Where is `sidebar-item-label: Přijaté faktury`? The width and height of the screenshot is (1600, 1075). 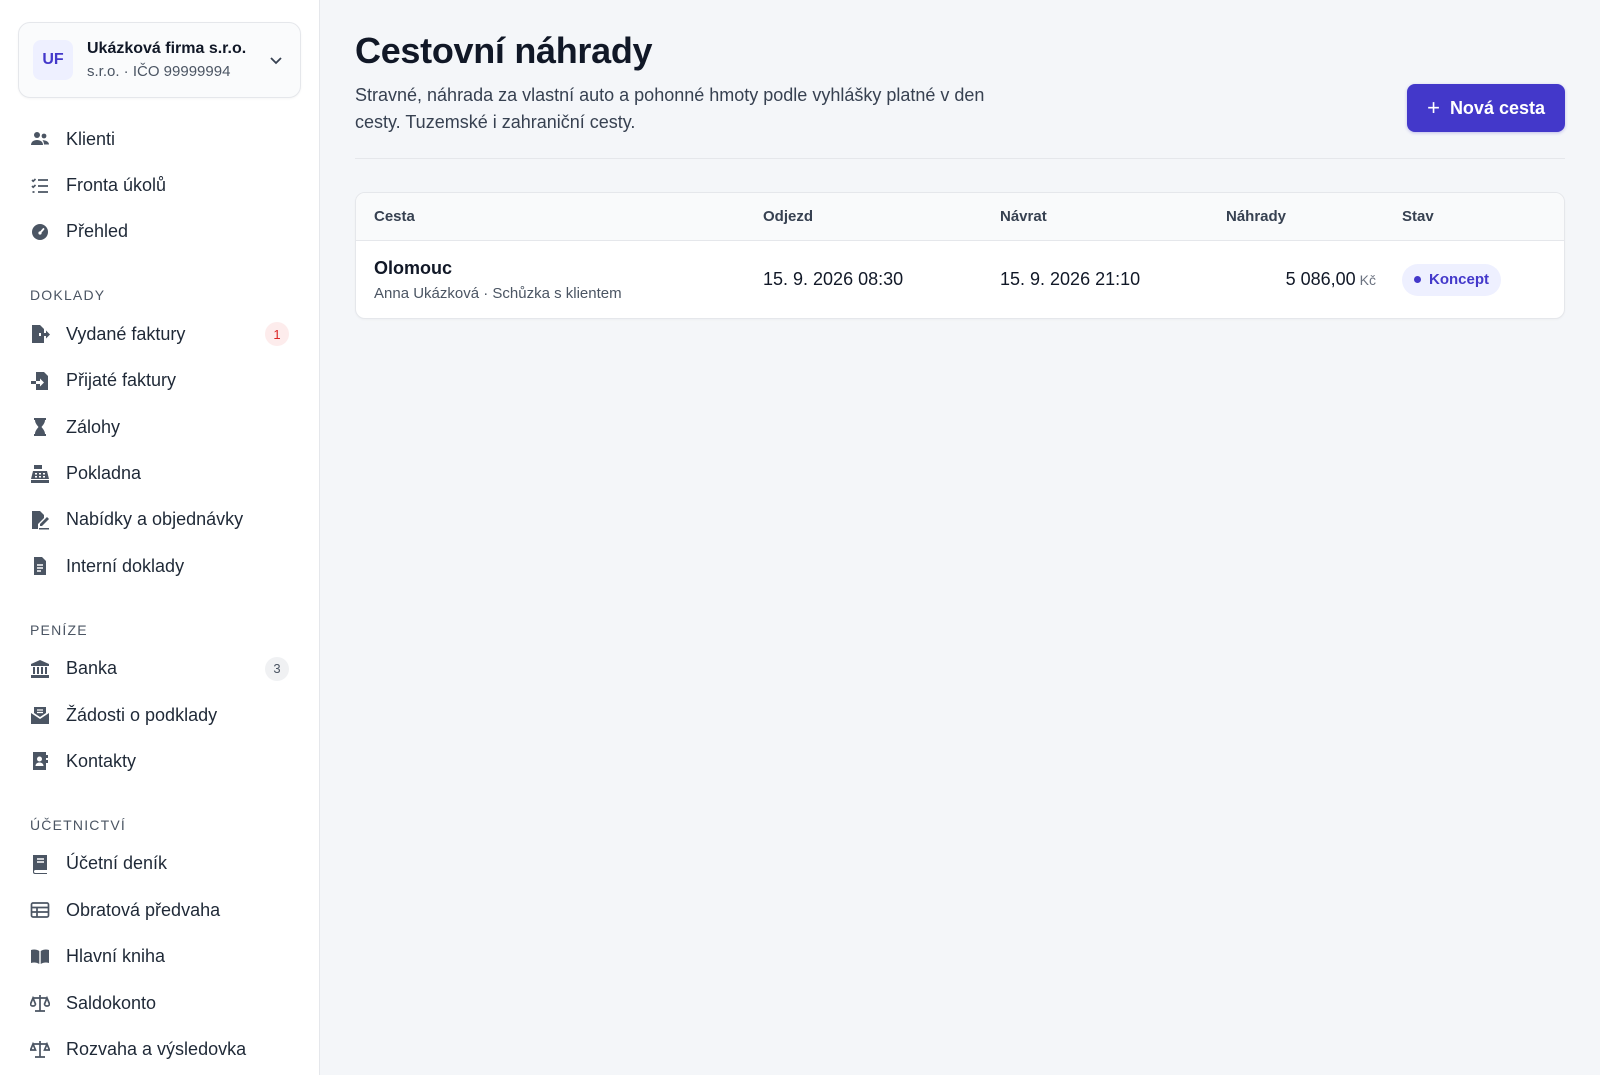 sidebar-item-label: Přijaté faktury is located at coordinates (121, 380).